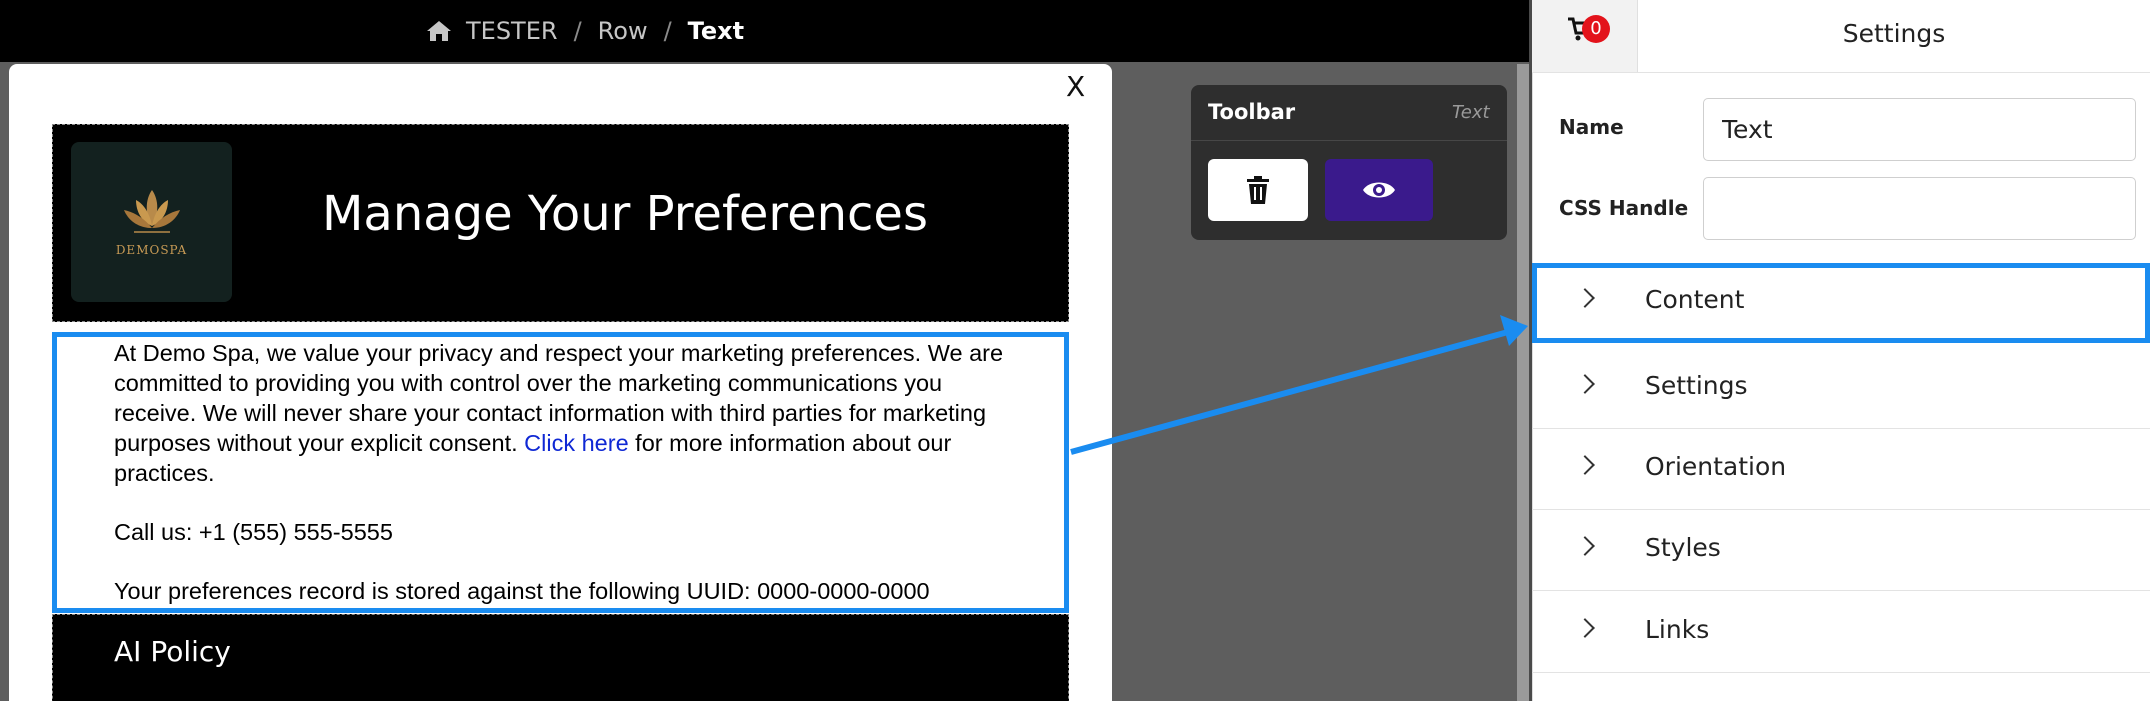 The image size is (2150, 701). I want to click on phone-line: Call us: +1 (555) 555-5555, so click(253, 532).